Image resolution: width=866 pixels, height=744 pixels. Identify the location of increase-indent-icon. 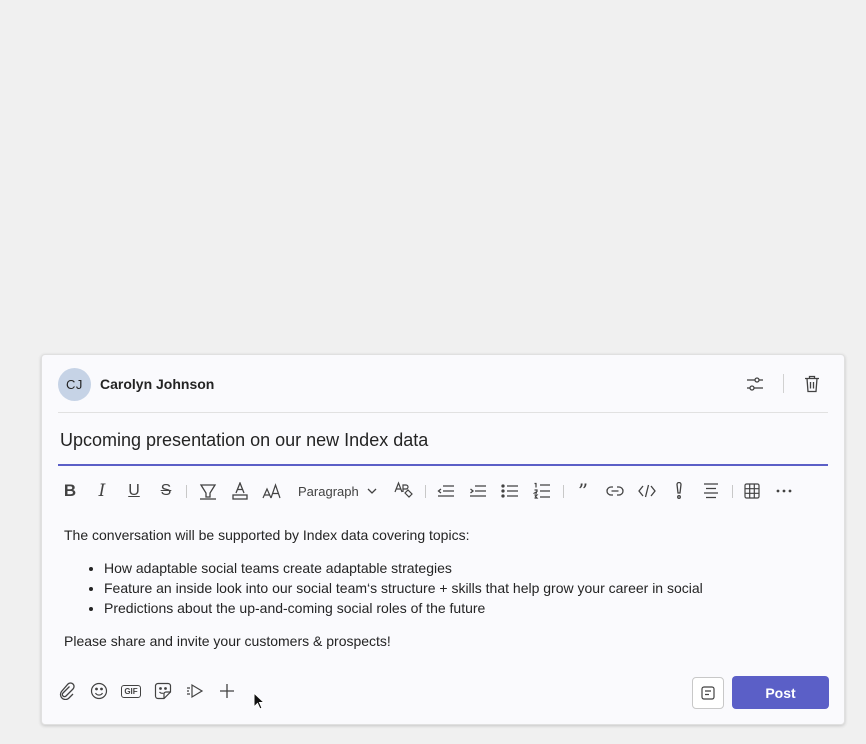
(478, 491).